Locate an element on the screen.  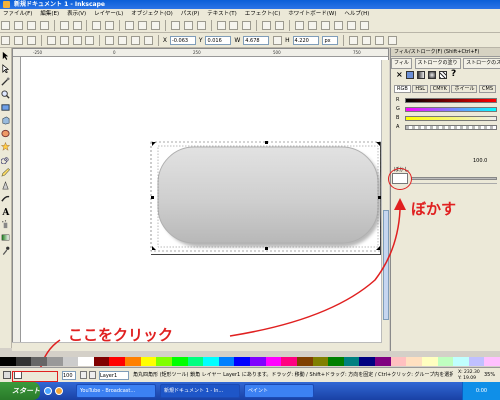
tab-stroke-style: ストロークのスタイル is located at coordinates (481, 63).